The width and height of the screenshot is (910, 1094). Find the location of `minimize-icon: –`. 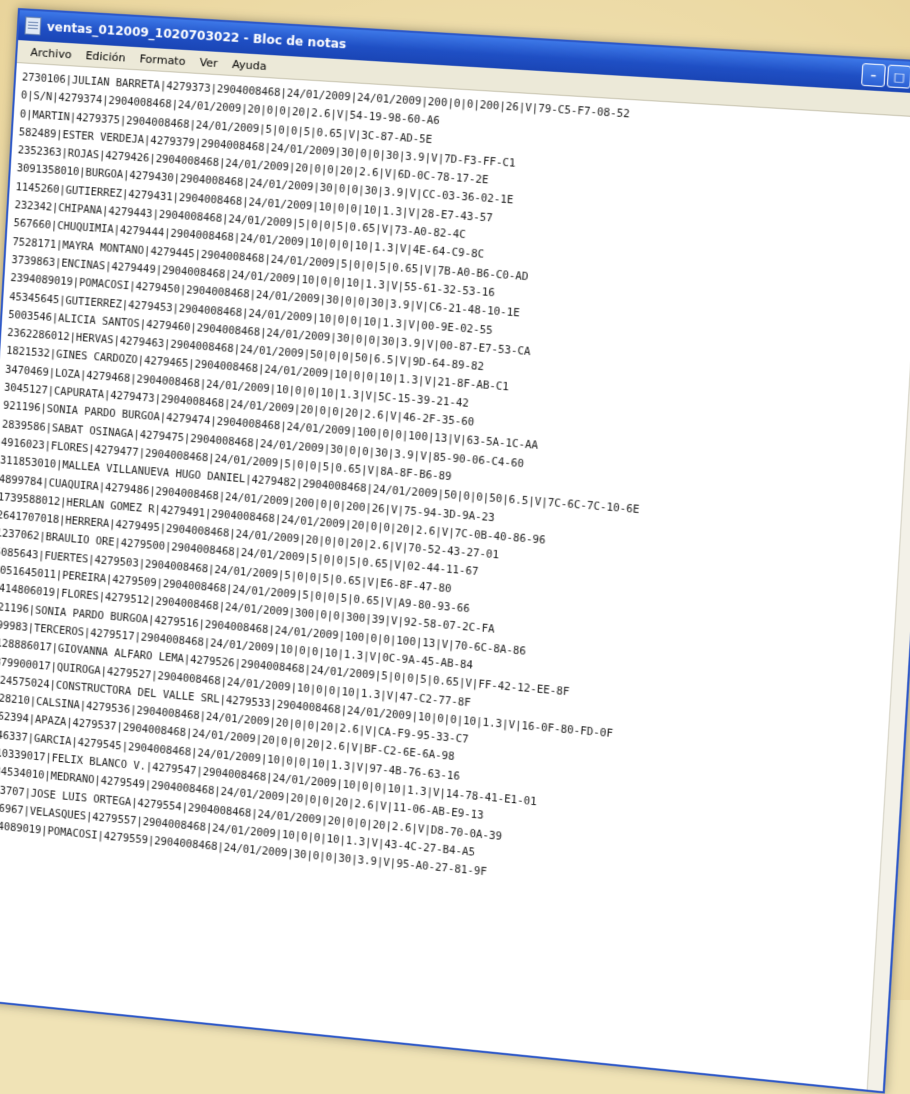

minimize-icon: – is located at coordinates (873, 75).